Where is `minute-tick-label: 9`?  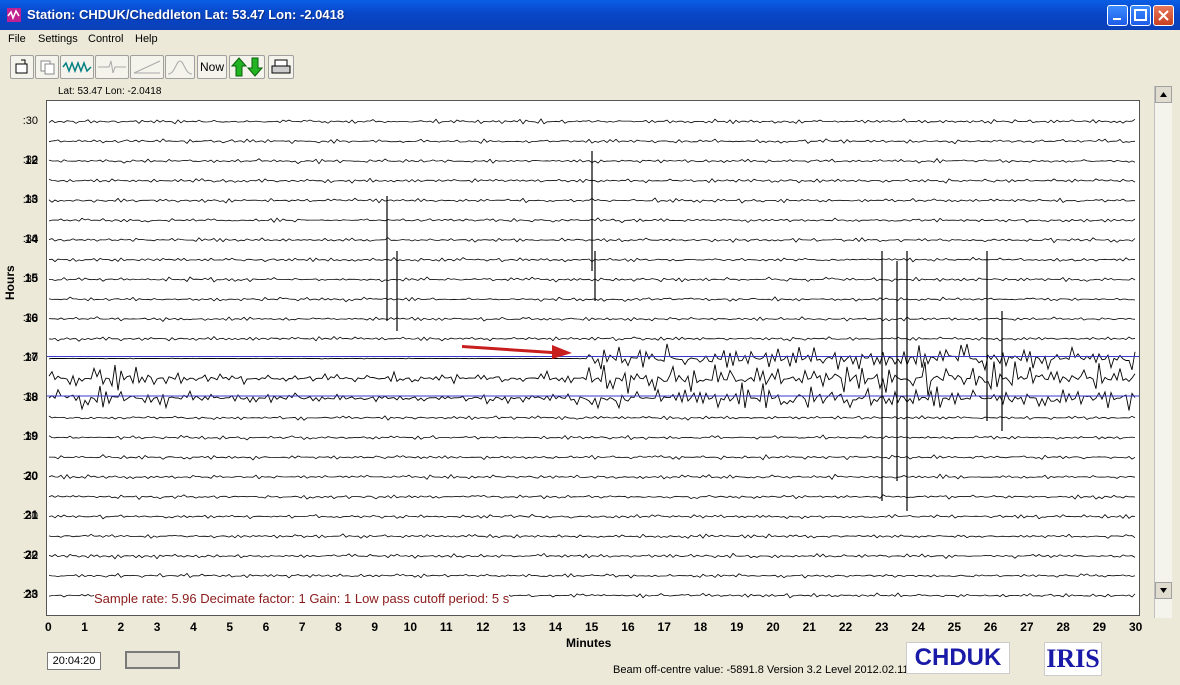 minute-tick-label: 9 is located at coordinates (375, 627).